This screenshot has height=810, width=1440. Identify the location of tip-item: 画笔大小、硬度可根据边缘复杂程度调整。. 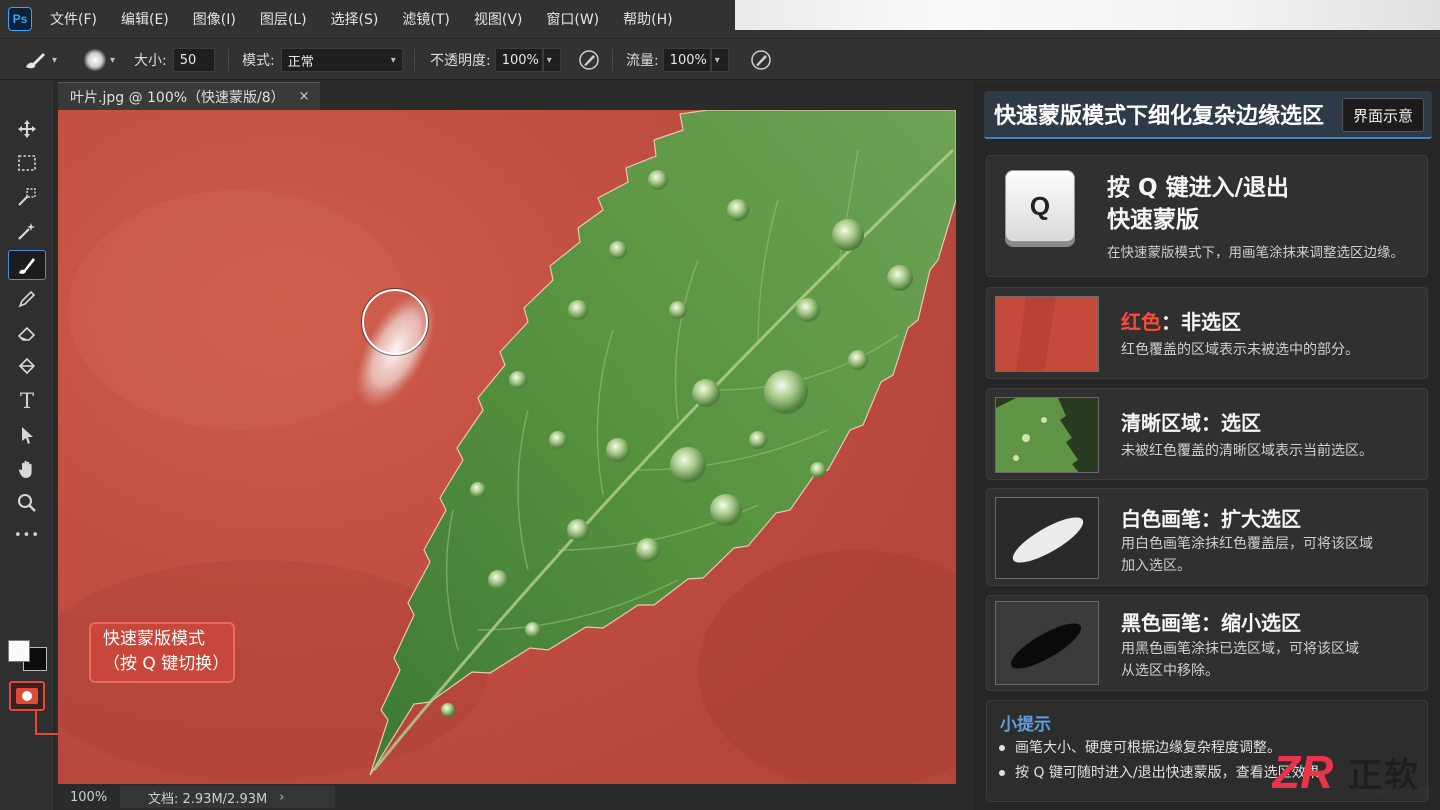
(1140, 747).